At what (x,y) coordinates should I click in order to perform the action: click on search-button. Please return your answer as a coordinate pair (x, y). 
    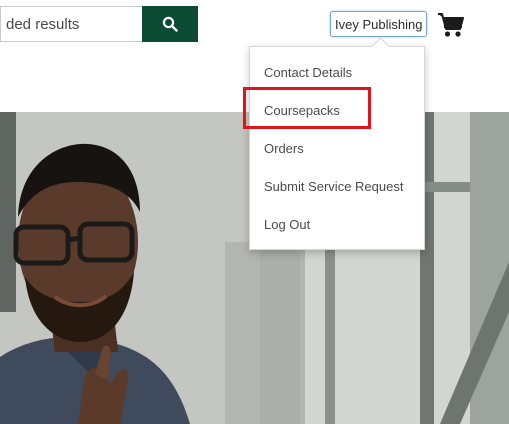
    Looking at the image, I should click on (170, 24).